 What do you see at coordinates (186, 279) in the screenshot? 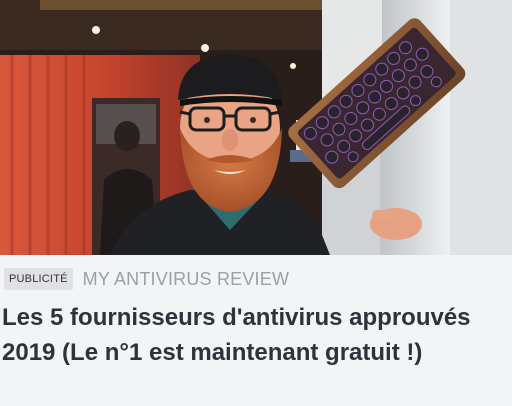
I see `ad-source-name: MY ANTIVIRUS REVIEW` at bounding box center [186, 279].